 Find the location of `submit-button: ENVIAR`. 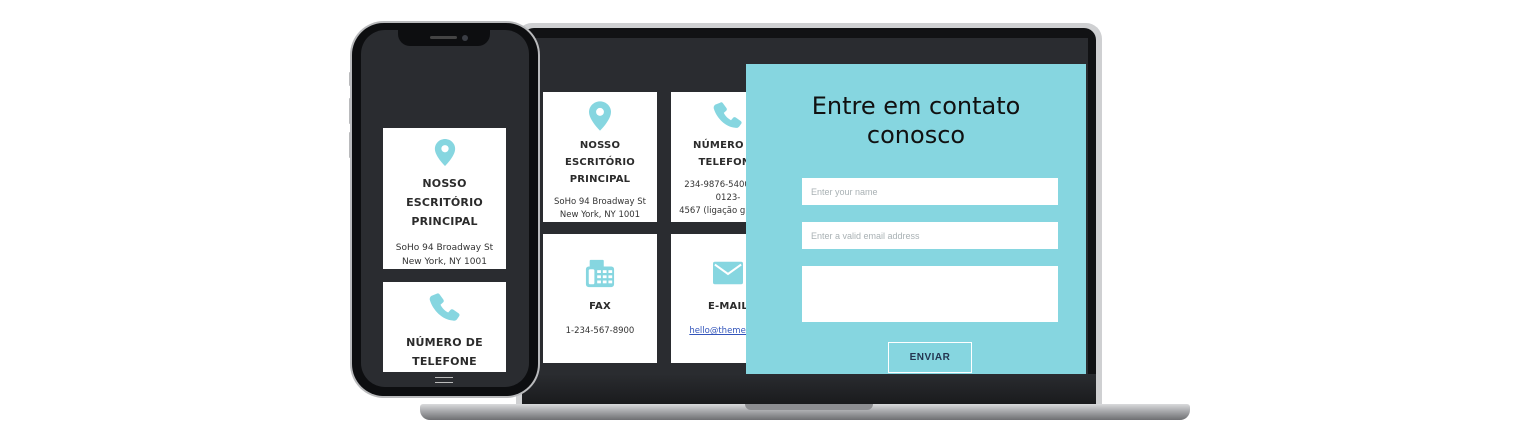

submit-button: ENVIAR is located at coordinates (930, 357).